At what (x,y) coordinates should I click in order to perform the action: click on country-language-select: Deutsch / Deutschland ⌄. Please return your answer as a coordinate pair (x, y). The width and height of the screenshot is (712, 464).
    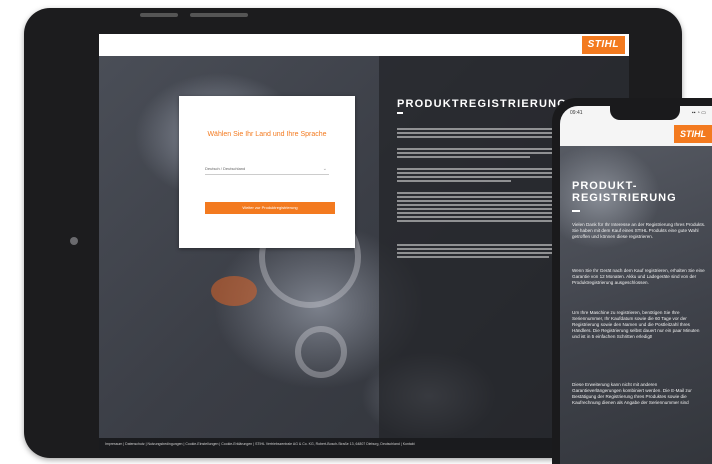
    Looking at the image, I should click on (267, 169).